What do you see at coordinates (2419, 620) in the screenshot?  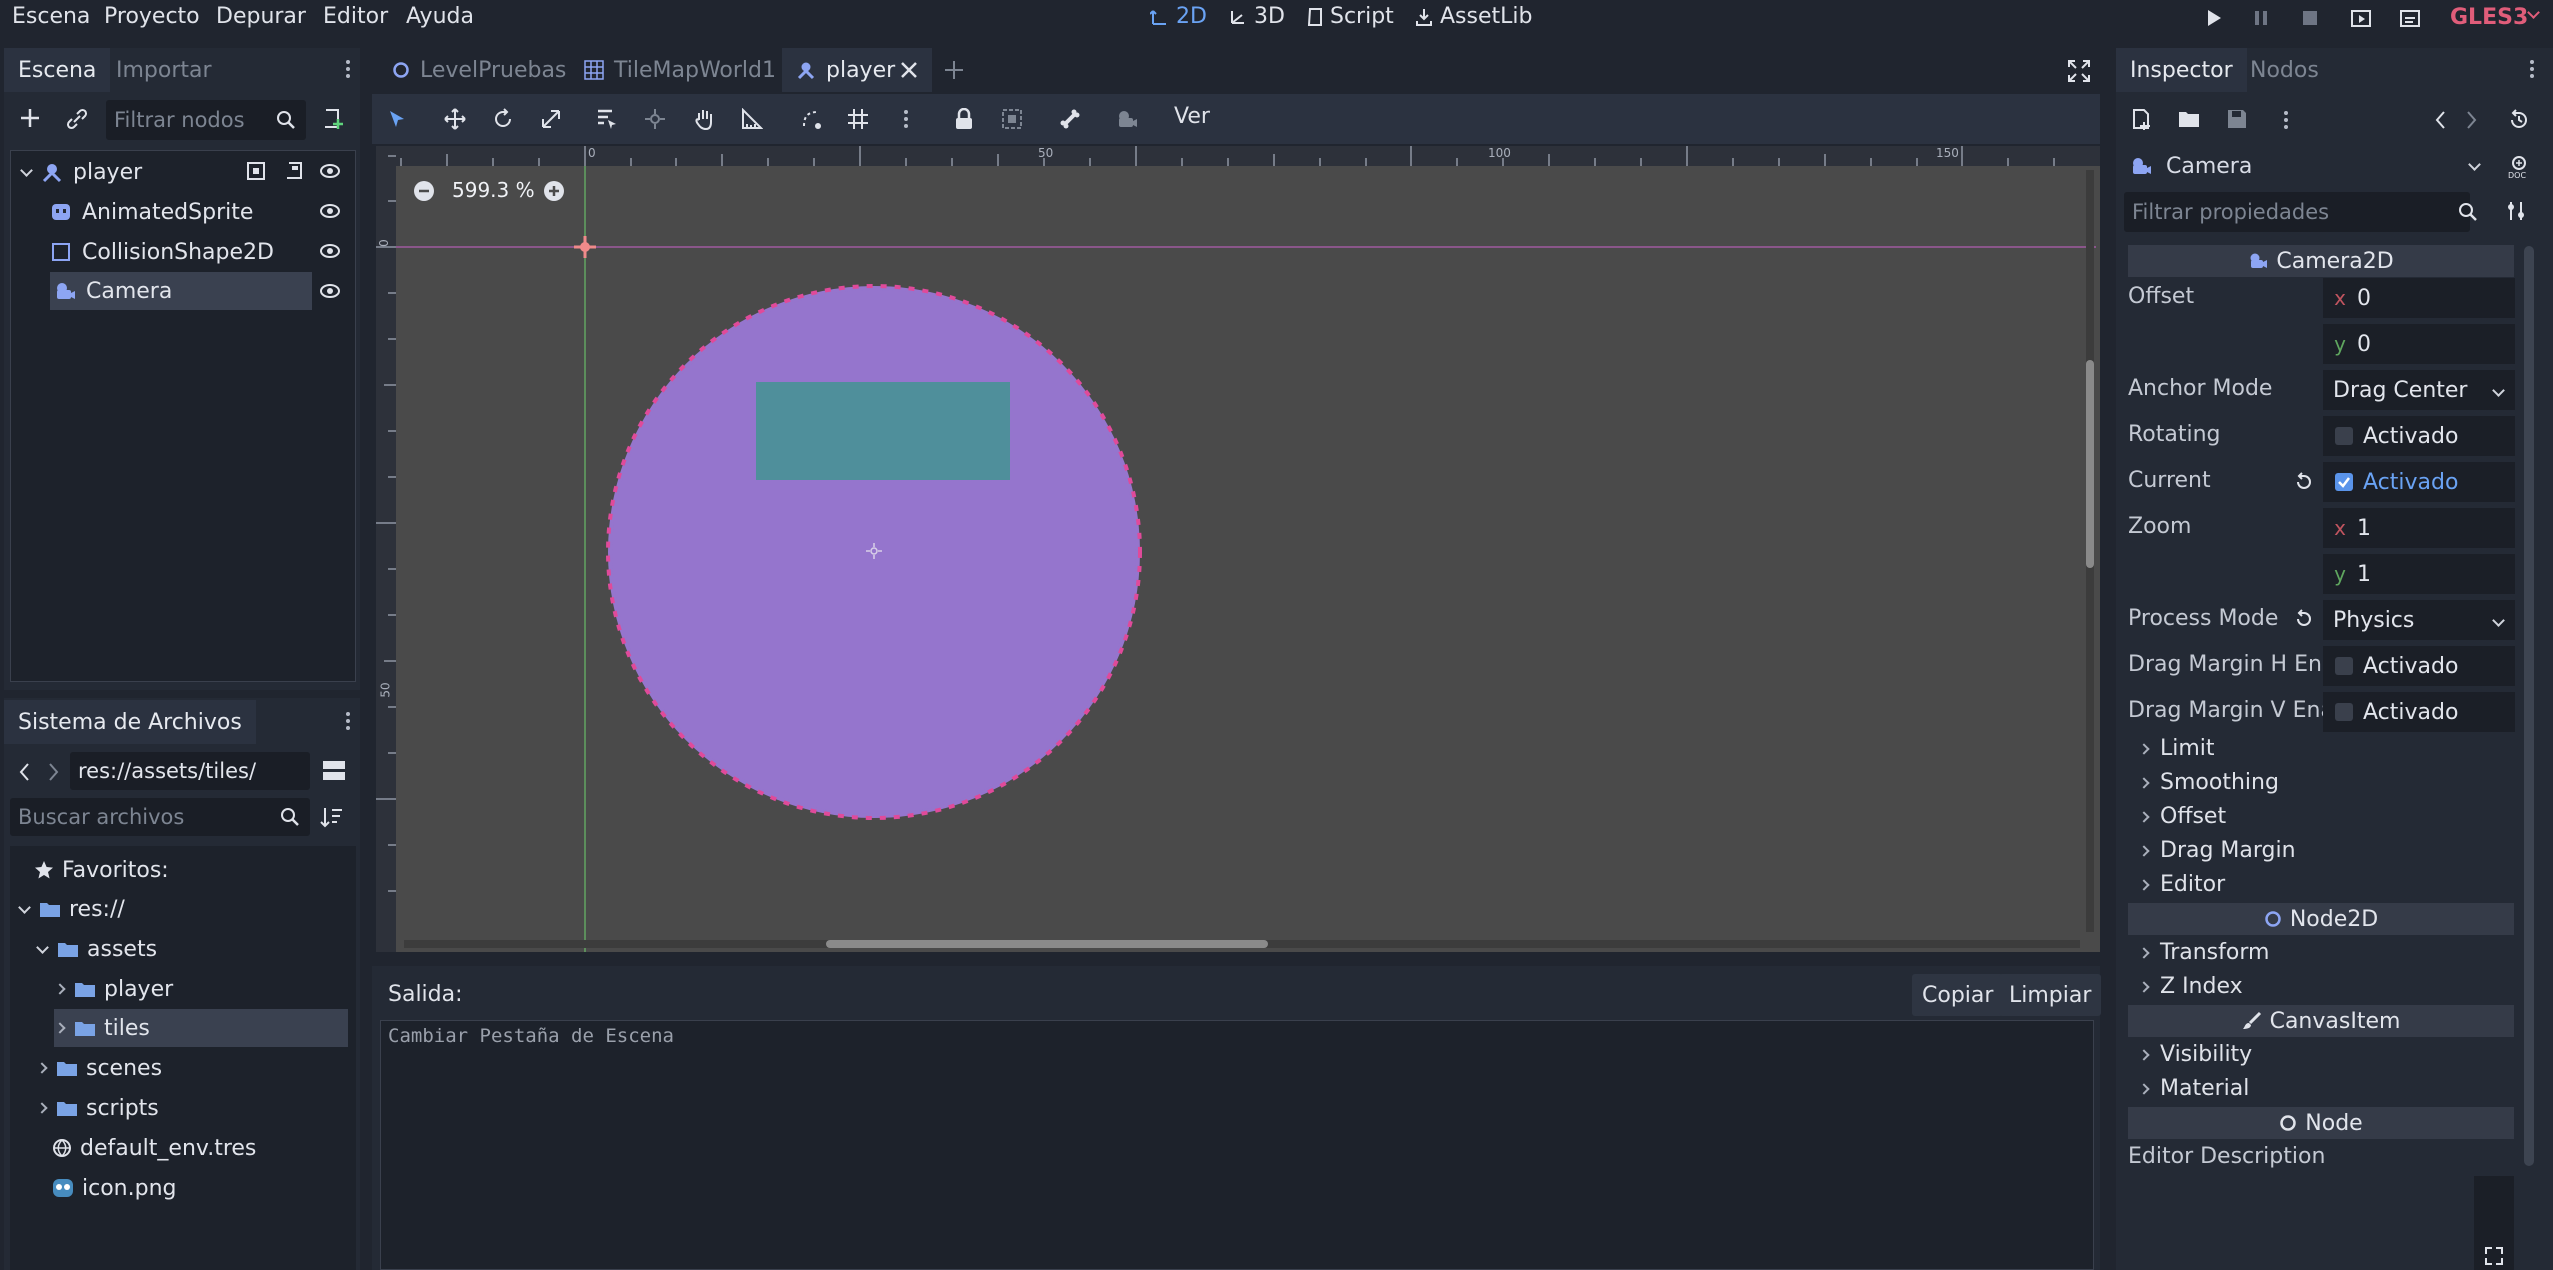 I see `process-mode-select: Physics` at bounding box center [2419, 620].